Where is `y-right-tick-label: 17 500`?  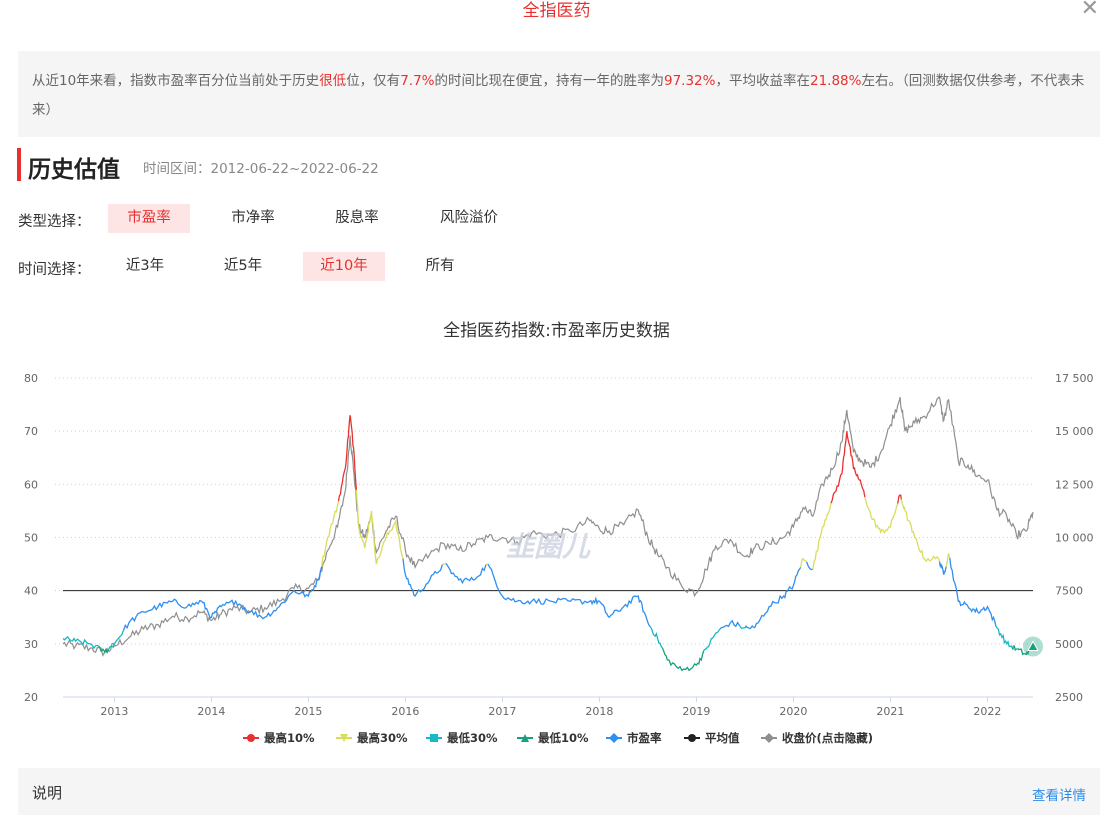 y-right-tick-label: 17 500 is located at coordinates (1074, 378).